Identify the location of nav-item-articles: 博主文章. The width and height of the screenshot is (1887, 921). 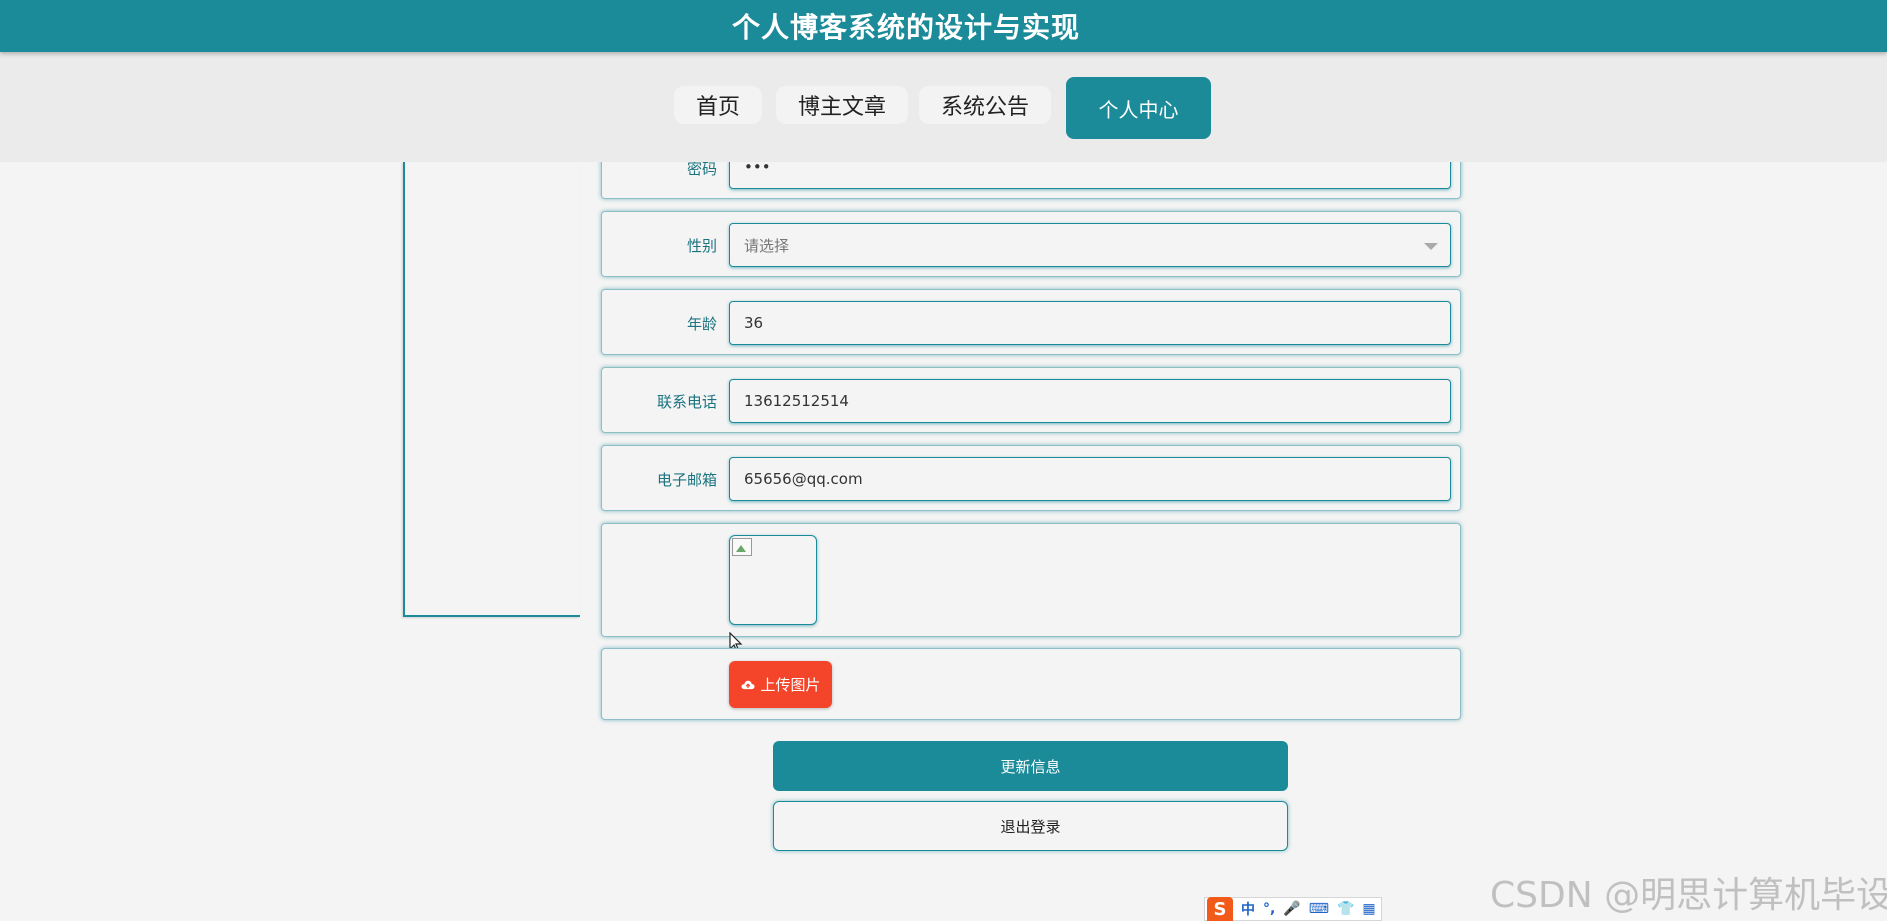
(842, 105).